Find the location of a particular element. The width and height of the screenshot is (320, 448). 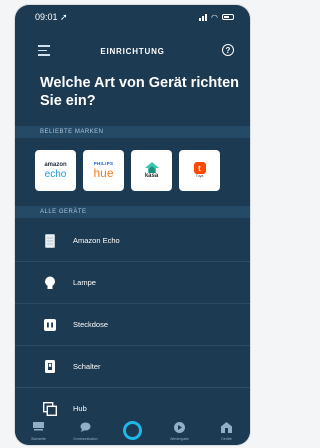

brand-tuya-label: Tuya is located at coordinates (199, 176).